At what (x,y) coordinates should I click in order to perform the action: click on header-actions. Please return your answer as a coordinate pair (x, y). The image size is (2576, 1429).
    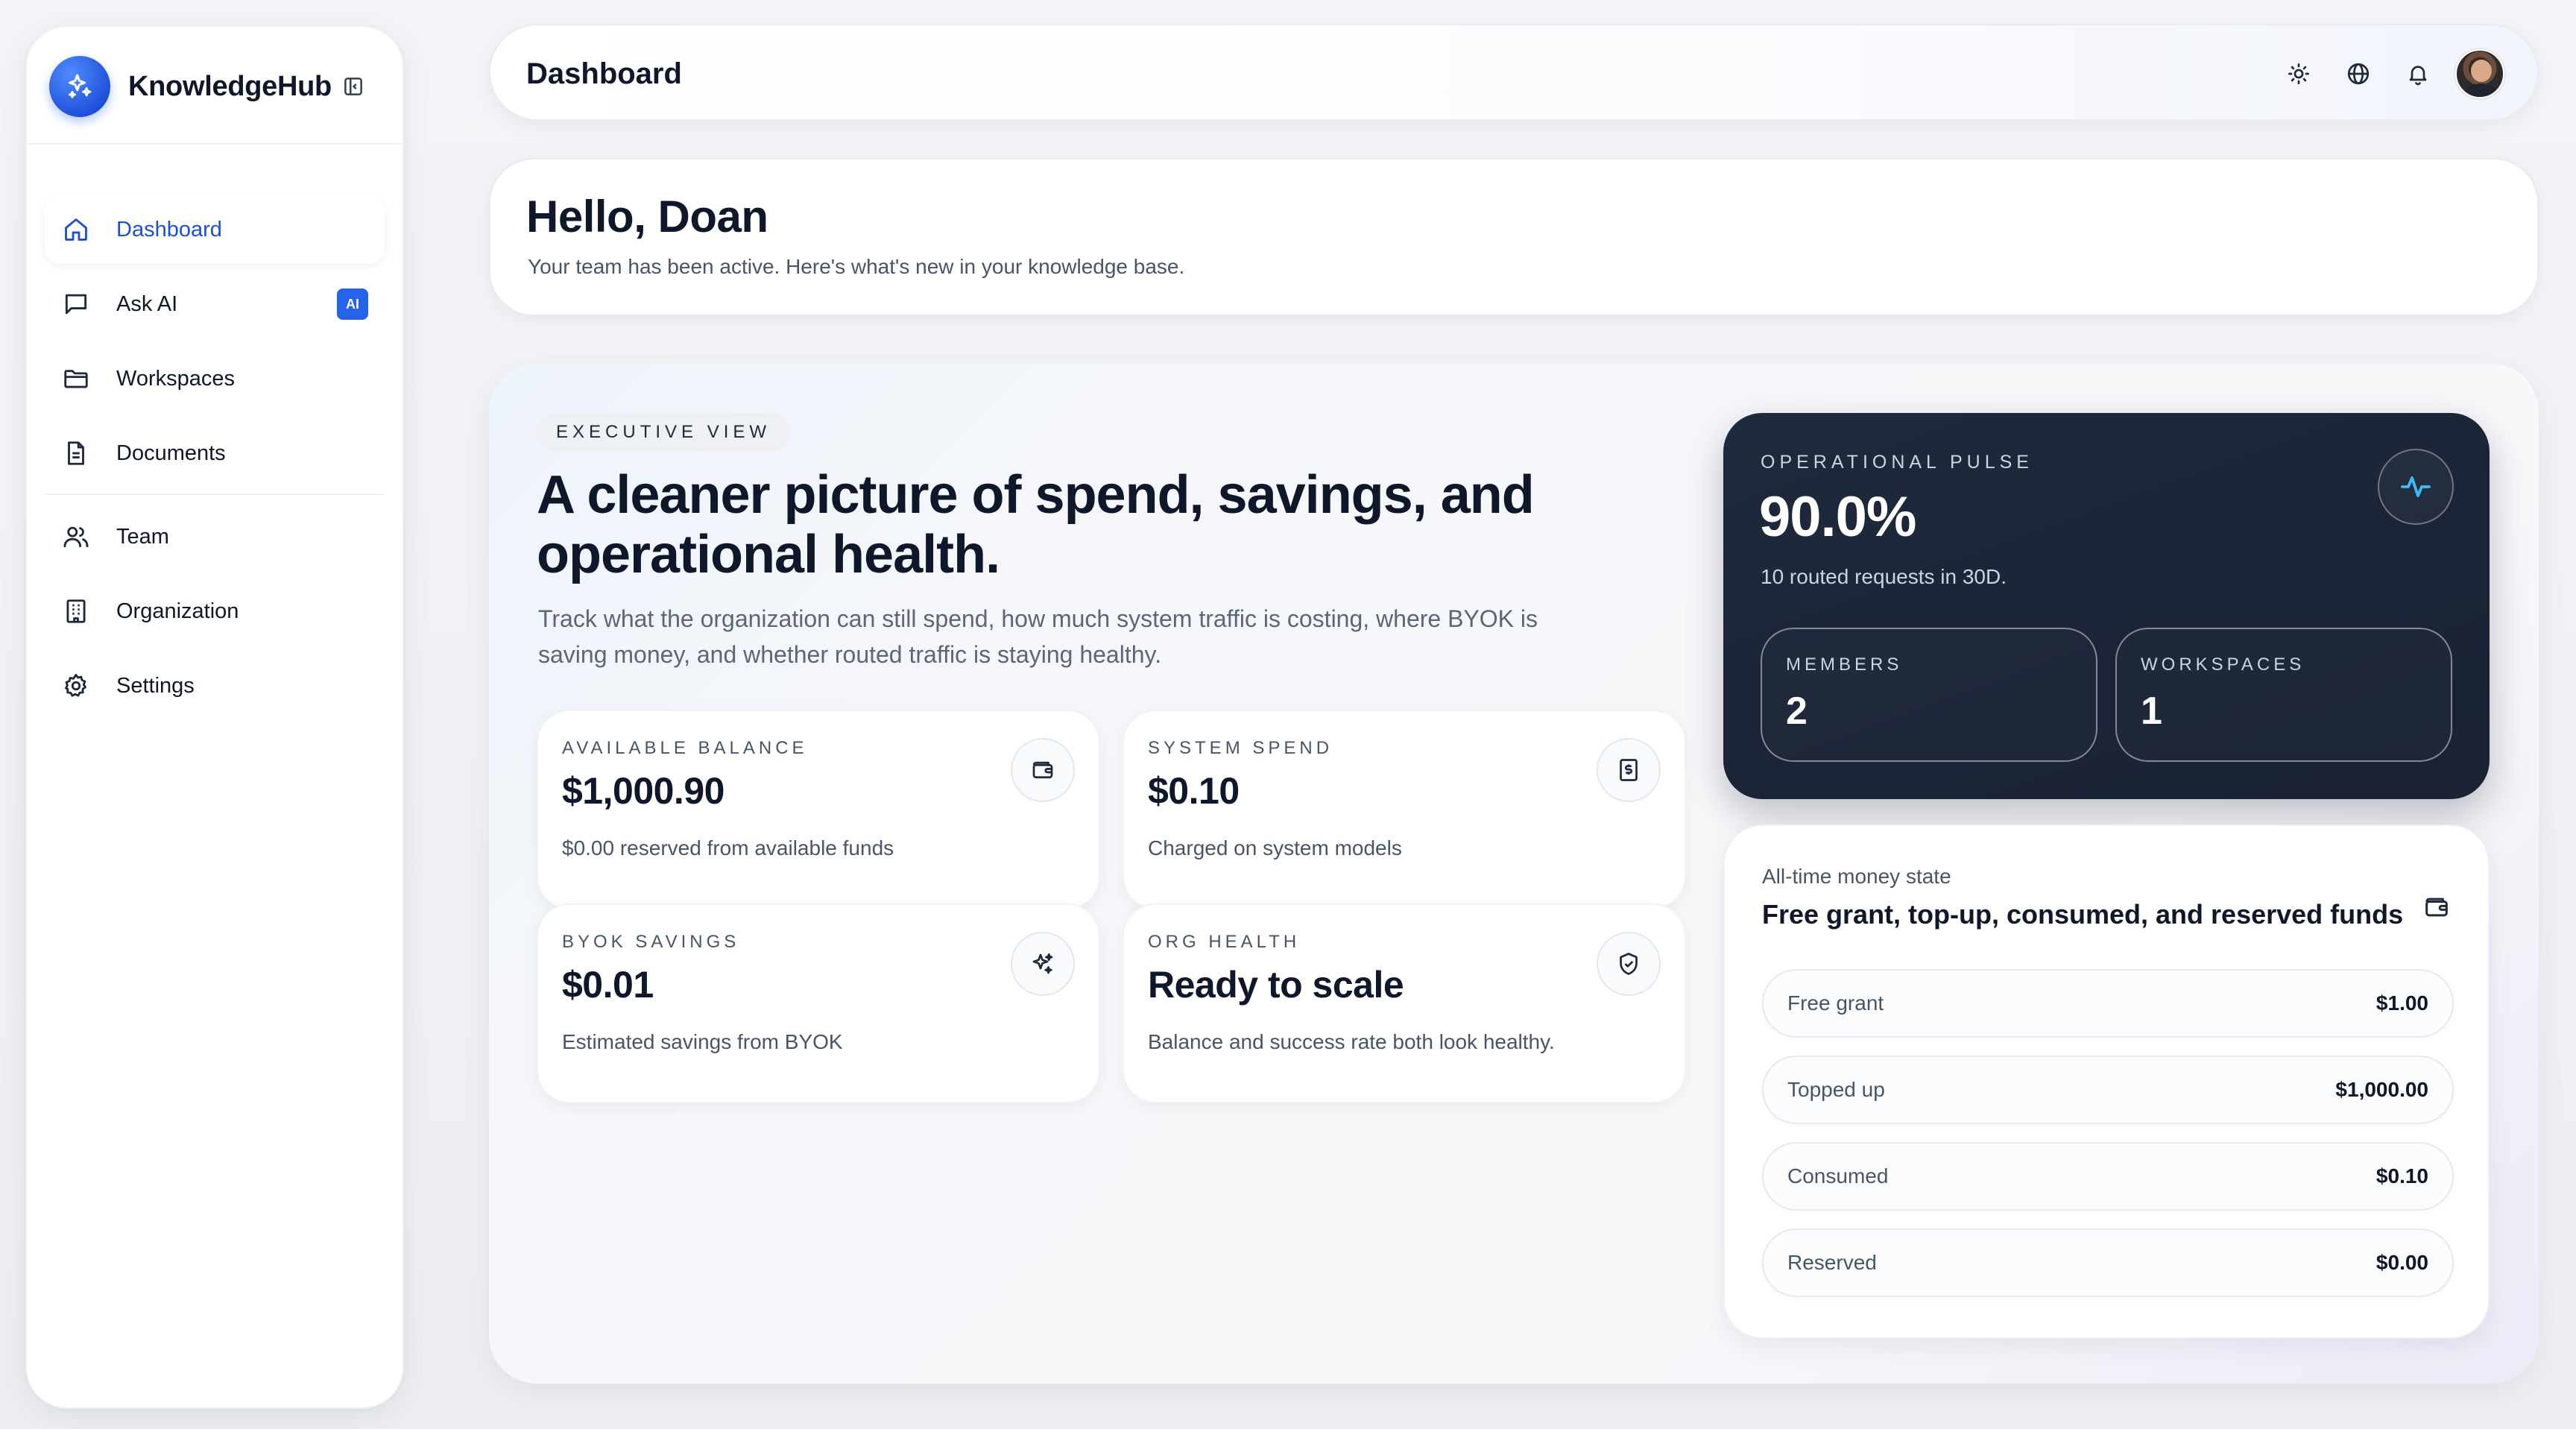
    Looking at the image, I should click on (2386, 73).